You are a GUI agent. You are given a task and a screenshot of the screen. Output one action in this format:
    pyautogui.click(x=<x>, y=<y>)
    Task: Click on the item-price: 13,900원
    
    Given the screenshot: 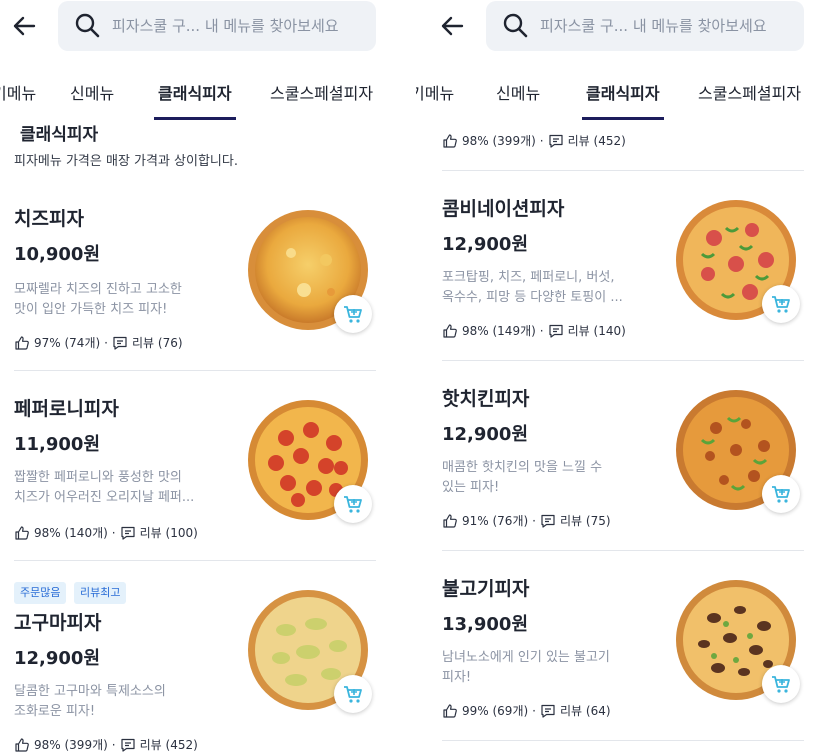 What is the action you would take?
    pyautogui.click(x=485, y=624)
    